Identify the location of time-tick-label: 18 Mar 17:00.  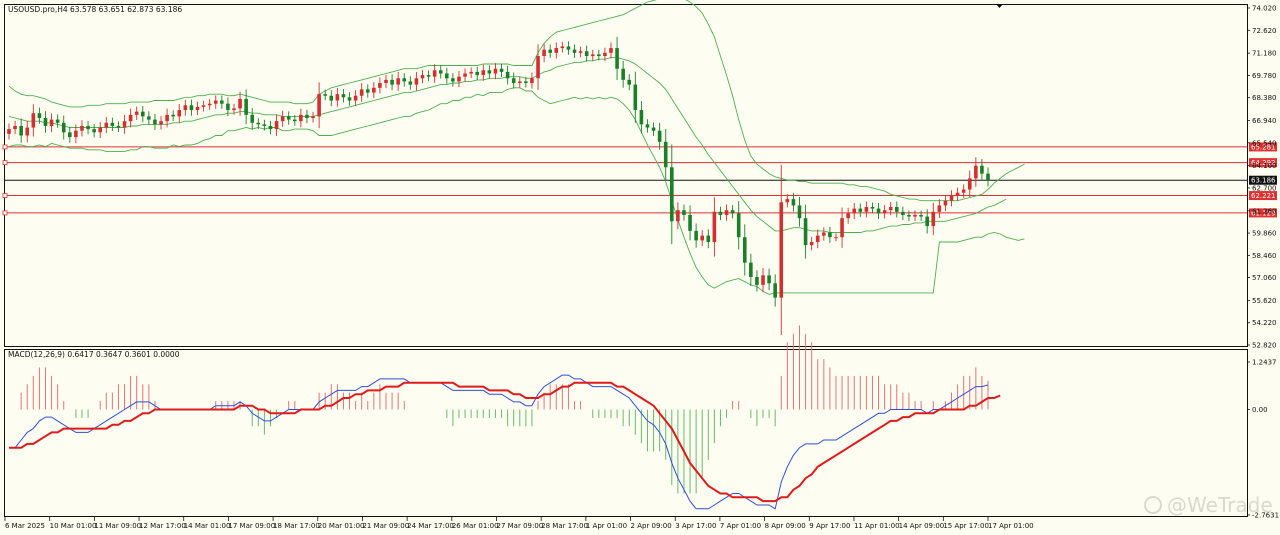
(296, 526).